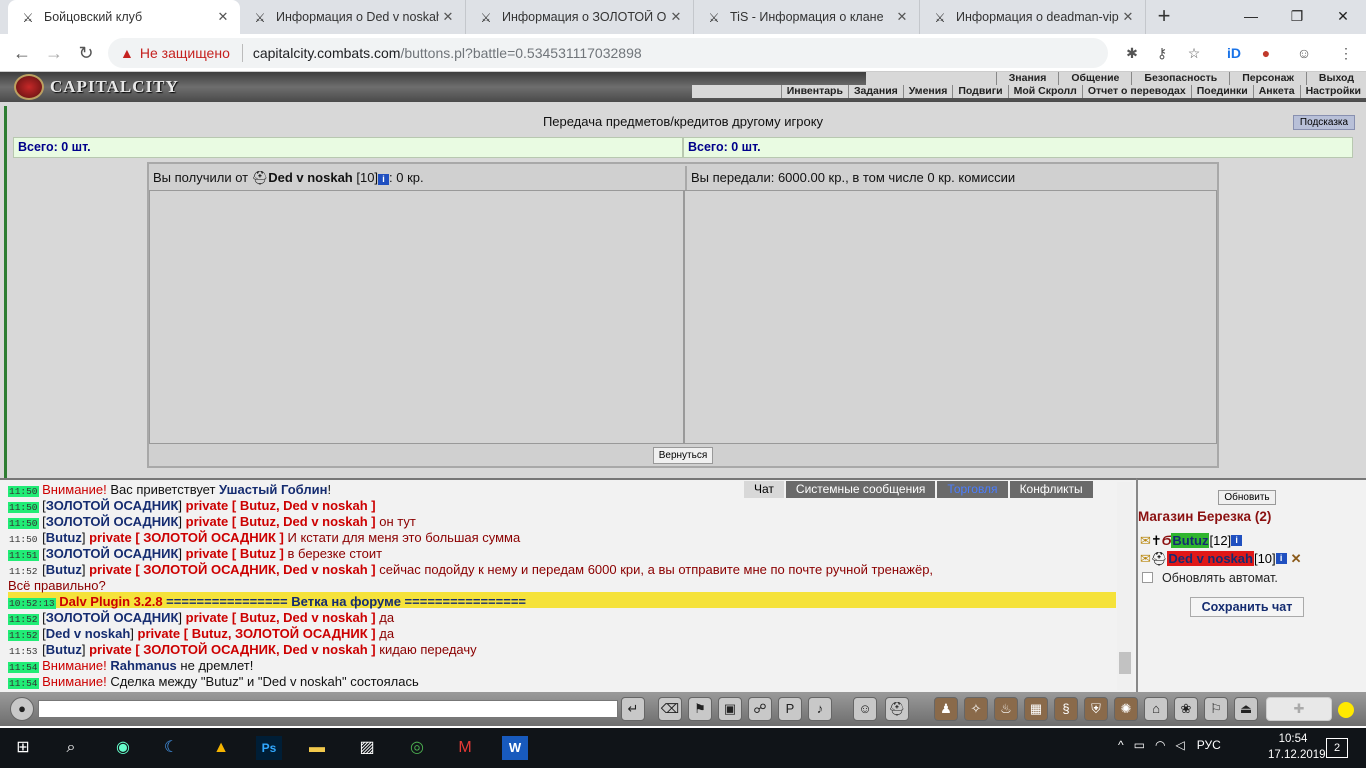 This screenshot has width=1366, height=768. What do you see at coordinates (897, 709) in the screenshot?
I see `helmet-icon: ⛑` at bounding box center [897, 709].